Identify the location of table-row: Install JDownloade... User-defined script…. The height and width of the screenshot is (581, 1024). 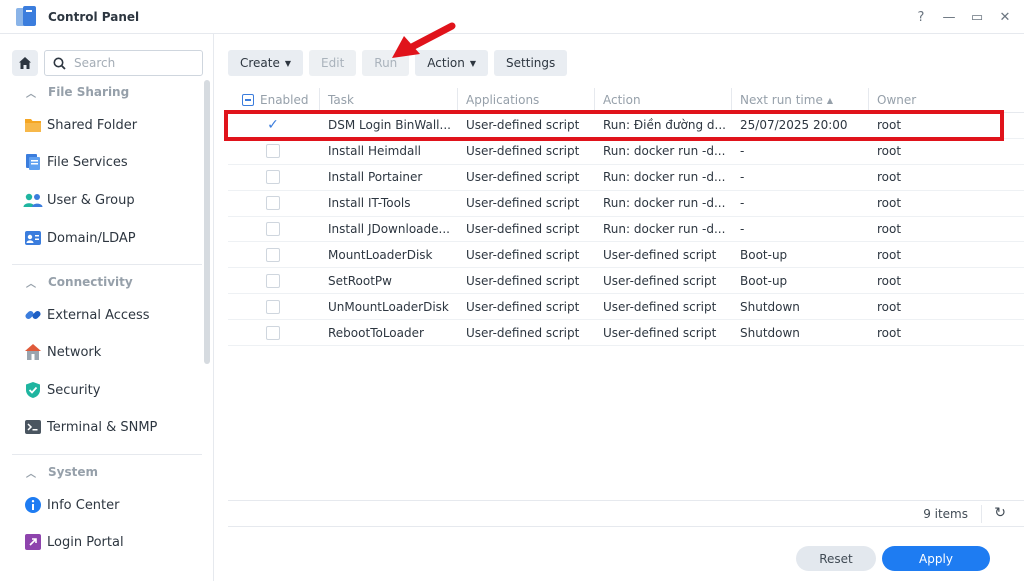
(626, 230).